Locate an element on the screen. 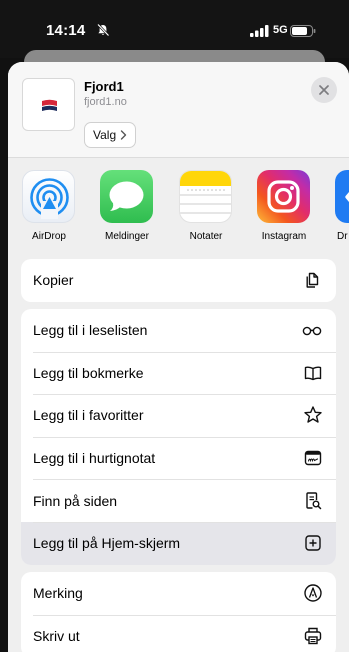 The width and height of the screenshot is (349, 652). action-label: Merking is located at coordinates (58, 593).